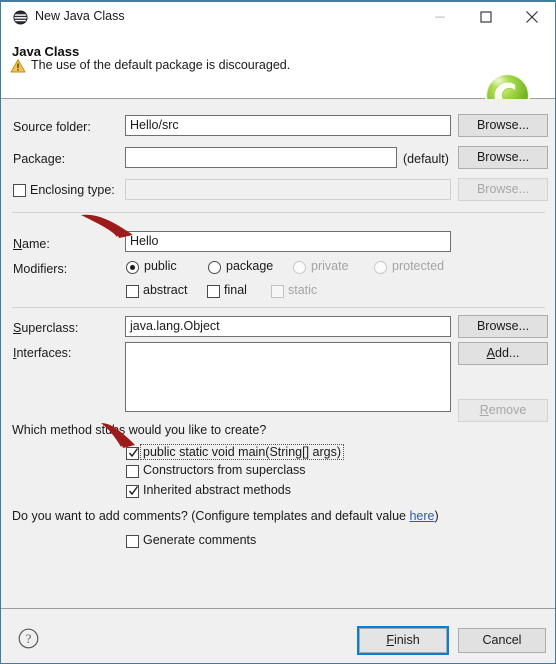 The image size is (556, 664). I want to click on enclosing-type-checkbox, so click(19, 190).